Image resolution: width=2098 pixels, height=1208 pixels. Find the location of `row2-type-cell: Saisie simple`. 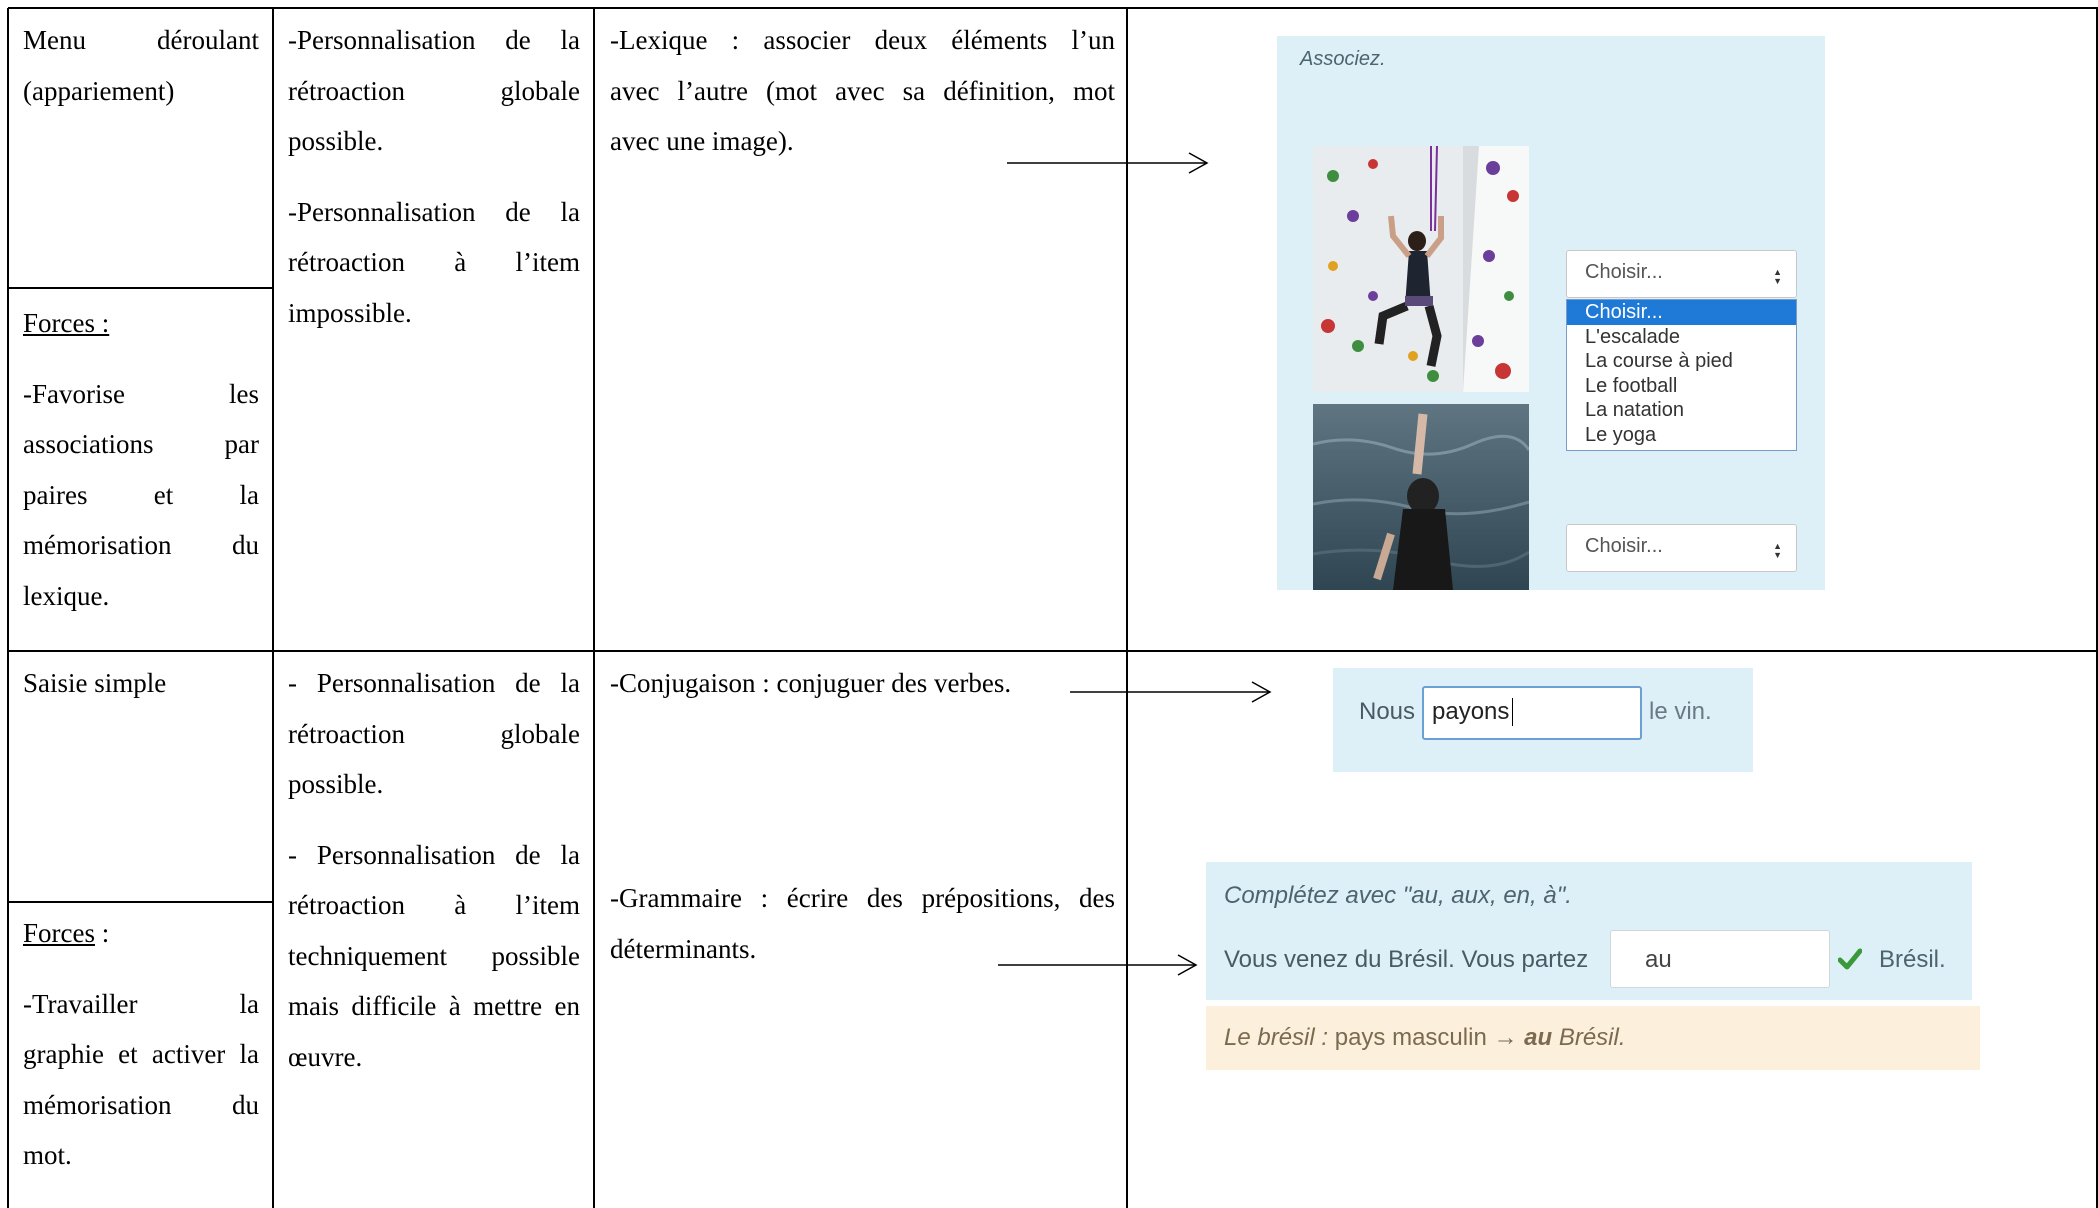

row2-type-cell: Saisie simple is located at coordinates (141, 683).